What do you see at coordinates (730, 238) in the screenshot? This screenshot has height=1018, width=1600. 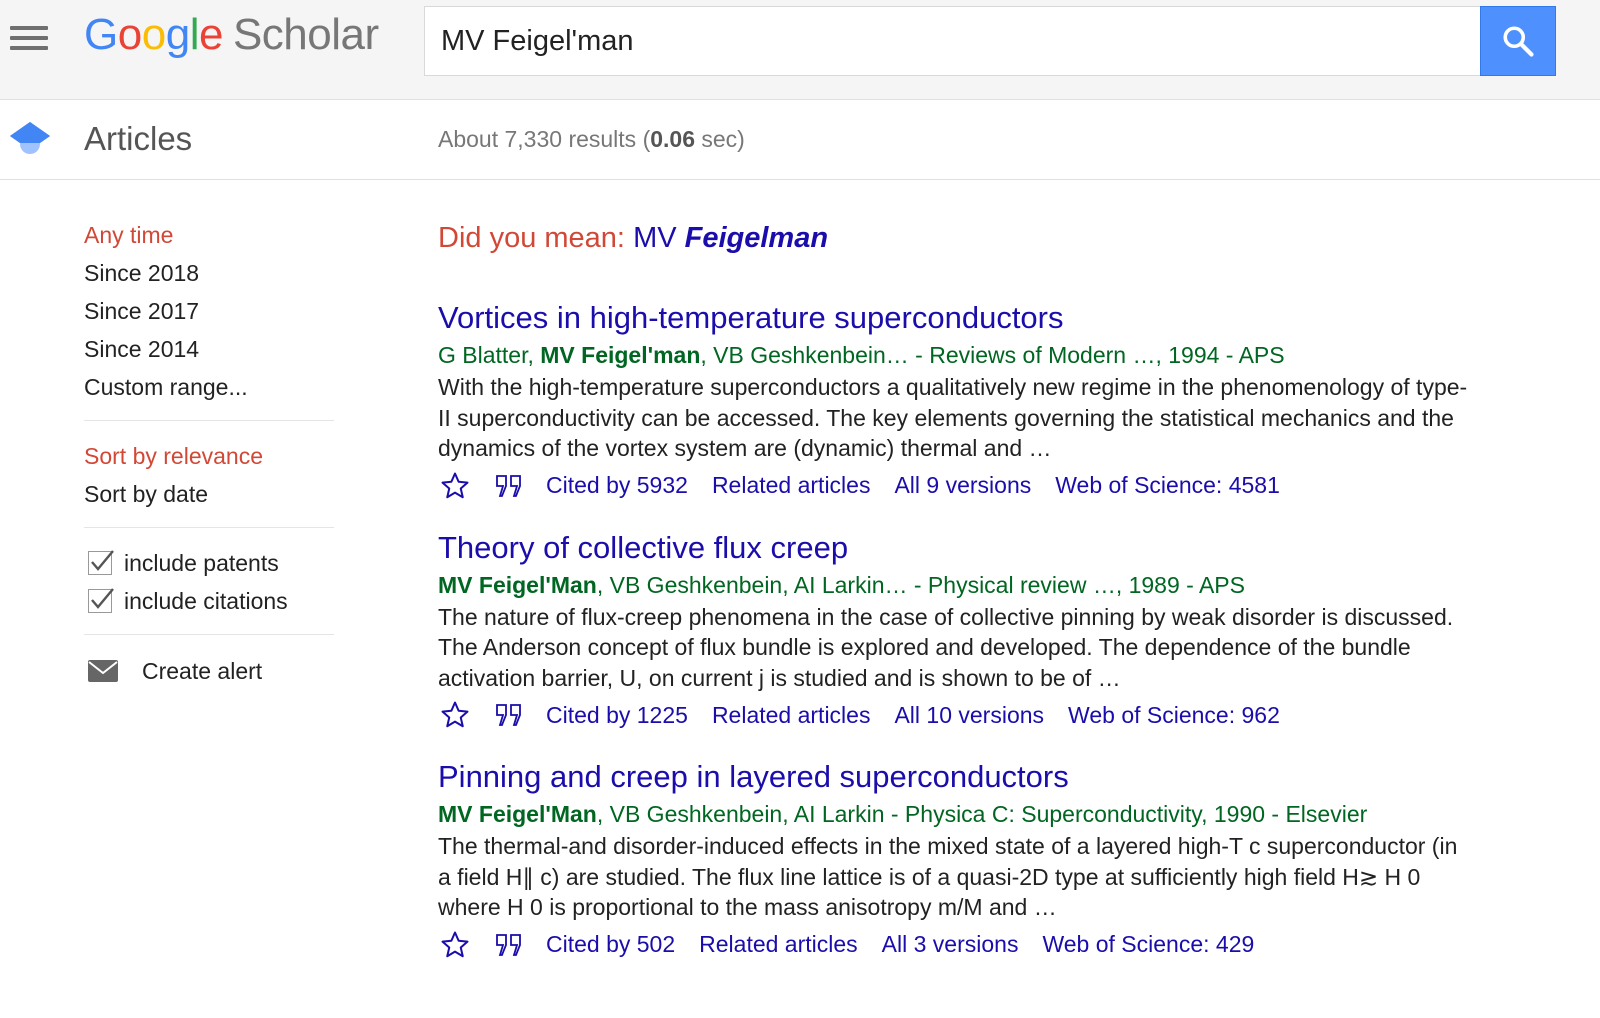 I see `did-you-mean-suggestion: MV Feigelman` at bounding box center [730, 238].